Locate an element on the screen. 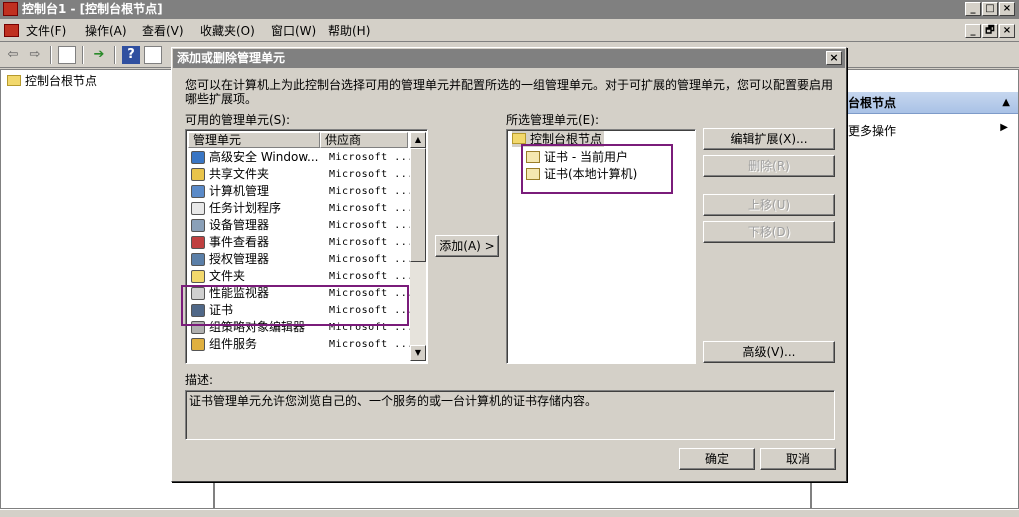  snapin-name: 计算机管理 is located at coordinates (239, 191).